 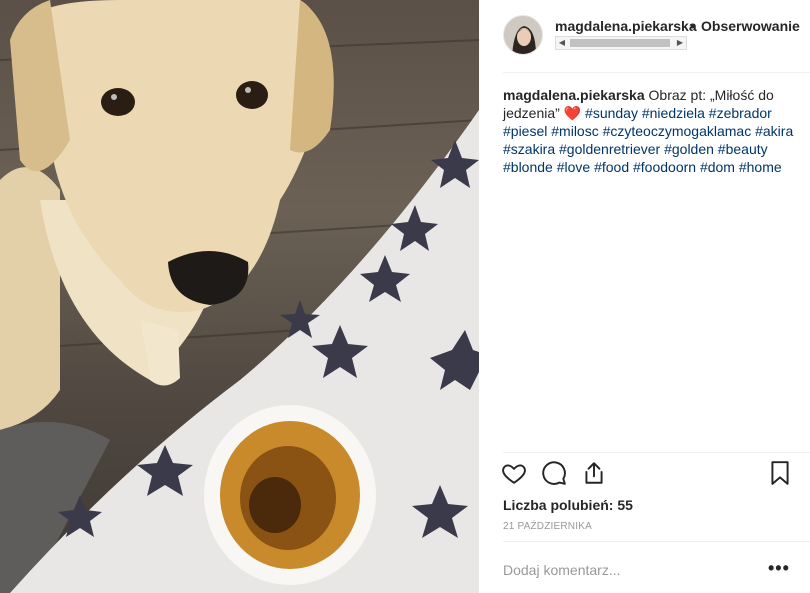 I want to click on post-date: 21 października, so click(x=547, y=526).